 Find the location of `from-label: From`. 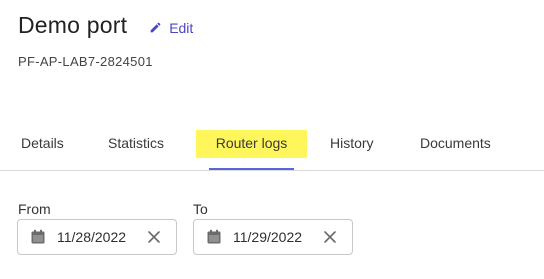

from-label: From is located at coordinates (34, 209).